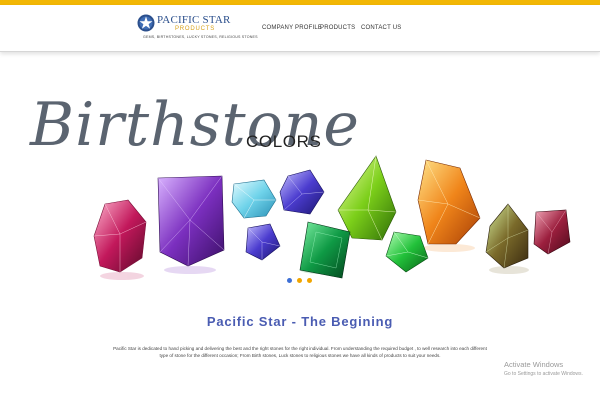 The width and height of the screenshot is (600, 400). What do you see at coordinates (534, 364) in the screenshot?
I see `watermark-title: Activate Windows` at bounding box center [534, 364].